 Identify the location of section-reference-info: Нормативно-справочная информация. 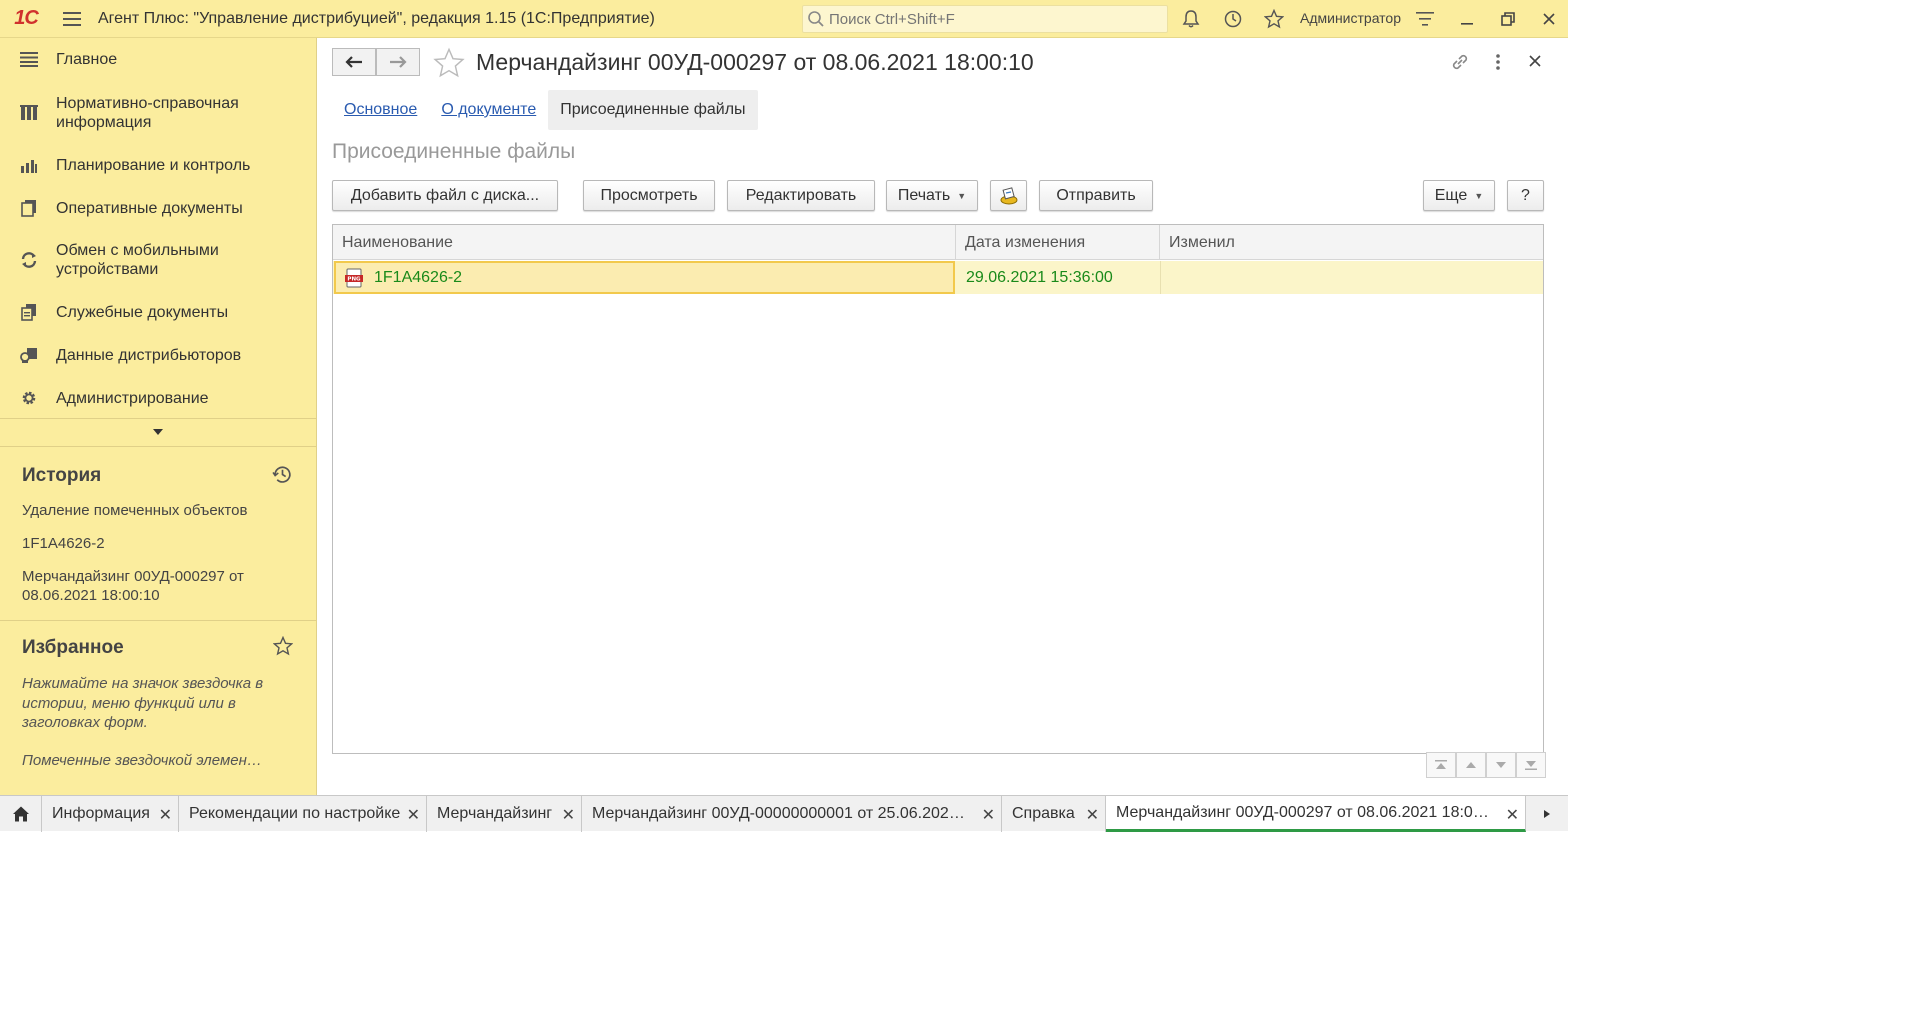
(158, 113).